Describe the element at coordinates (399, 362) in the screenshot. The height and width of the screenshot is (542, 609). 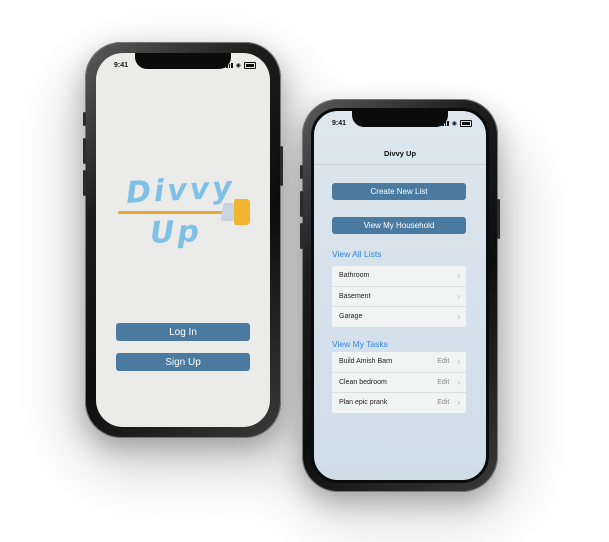
I see `task-item: Build Amish Barn Edit ›` at that location.